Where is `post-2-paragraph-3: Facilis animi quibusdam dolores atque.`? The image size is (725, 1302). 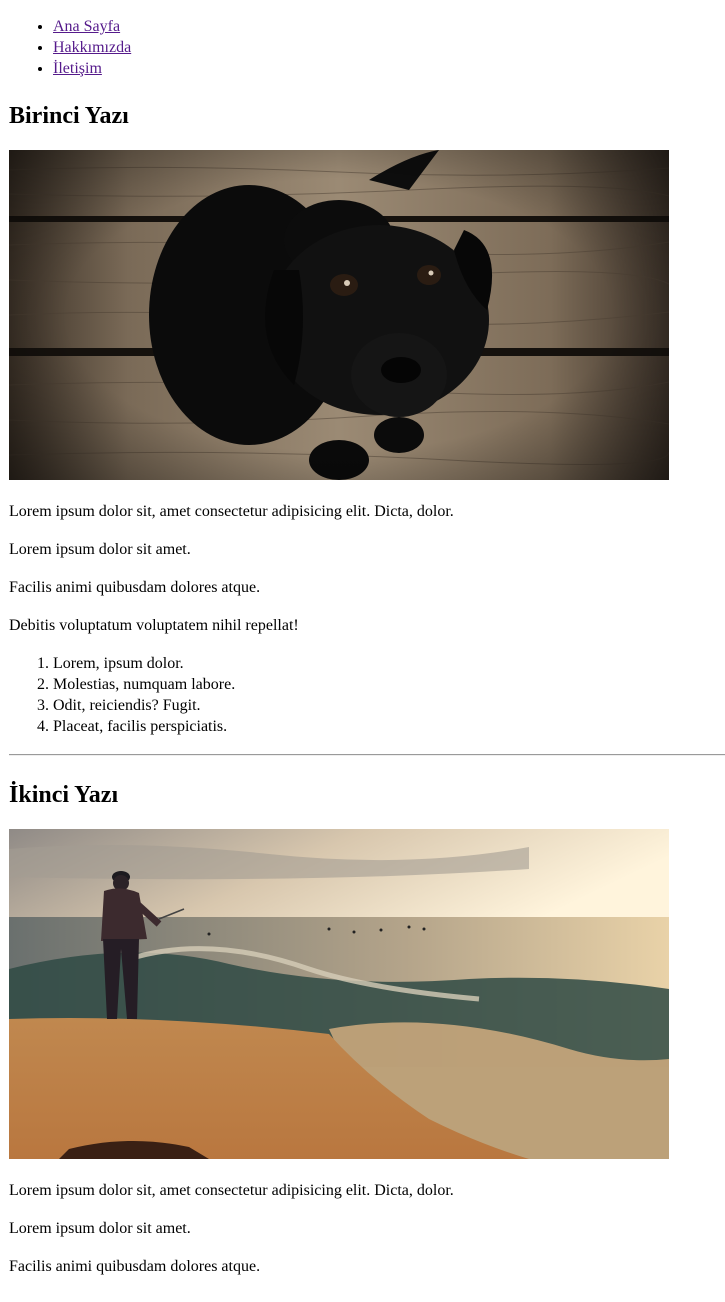
post-2-paragraph-3: Facilis animi quibusdam dolores atque. is located at coordinates (135, 1266).